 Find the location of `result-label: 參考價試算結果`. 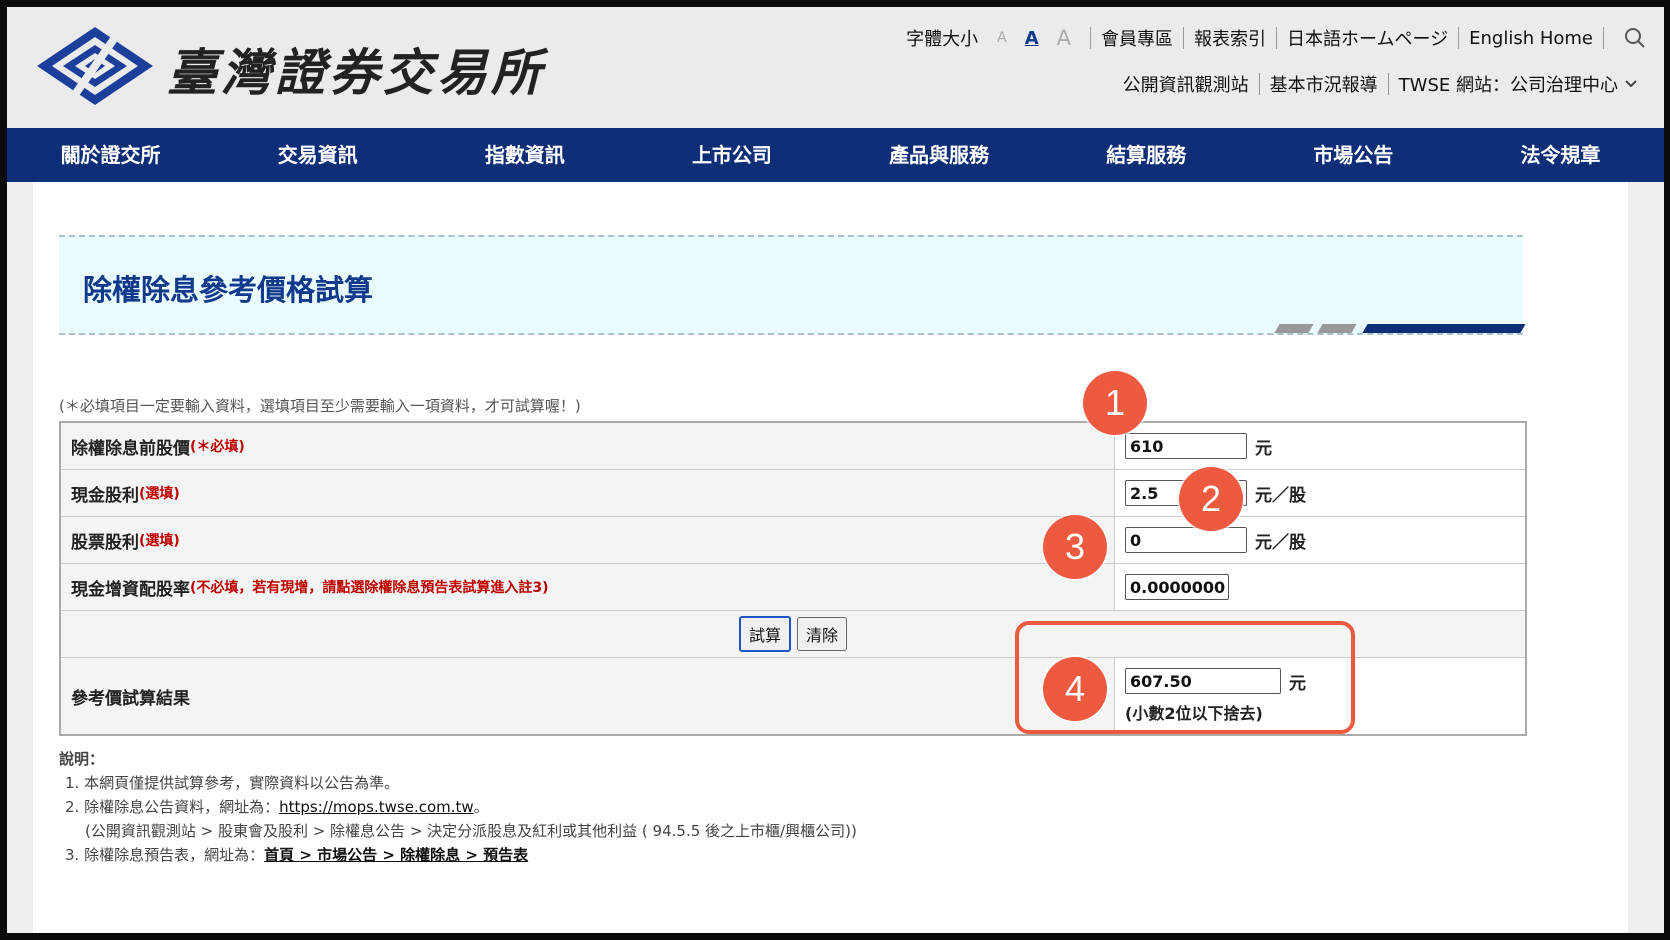

result-label: 參考價試算結果 is located at coordinates (588, 696).